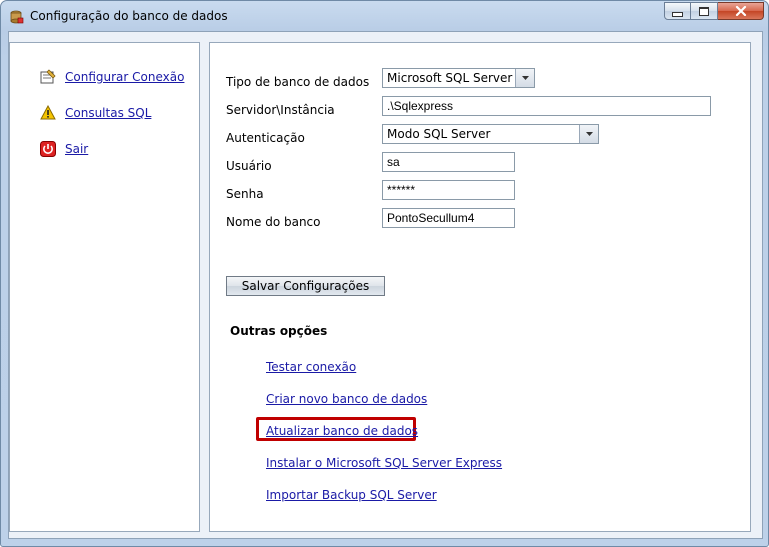  What do you see at coordinates (249, 166) in the screenshot?
I see `user-label: Usuário` at bounding box center [249, 166].